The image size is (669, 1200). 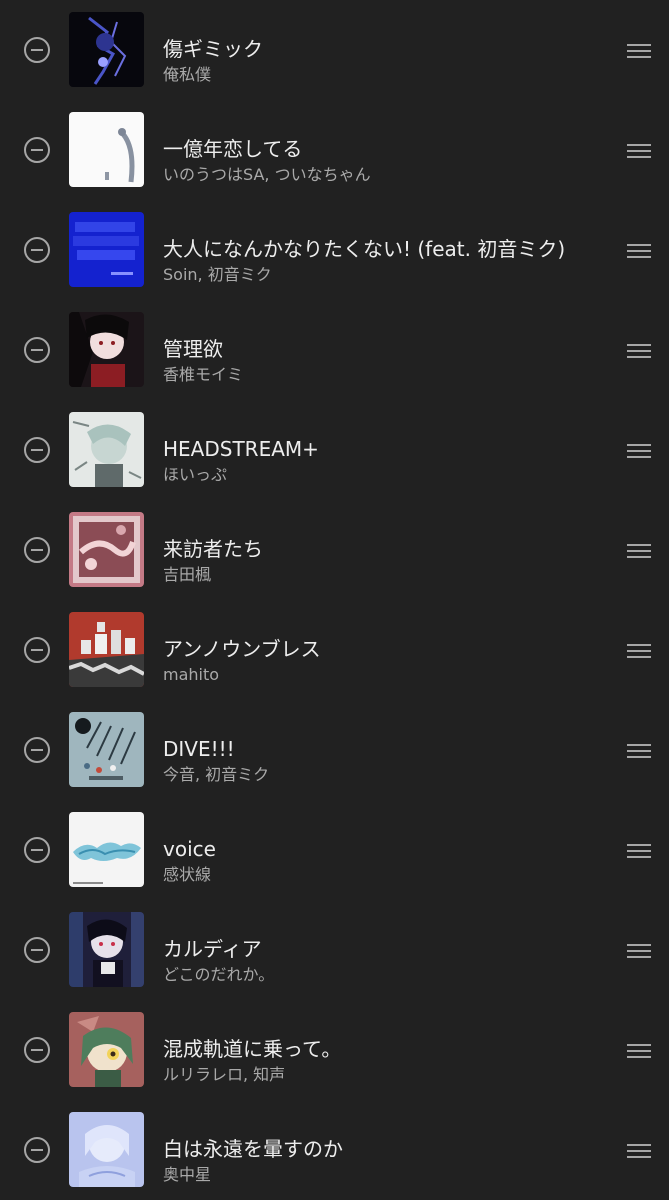 What do you see at coordinates (233, 149) in the screenshot?
I see `track-title: 一億年恋してる` at bounding box center [233, 149].